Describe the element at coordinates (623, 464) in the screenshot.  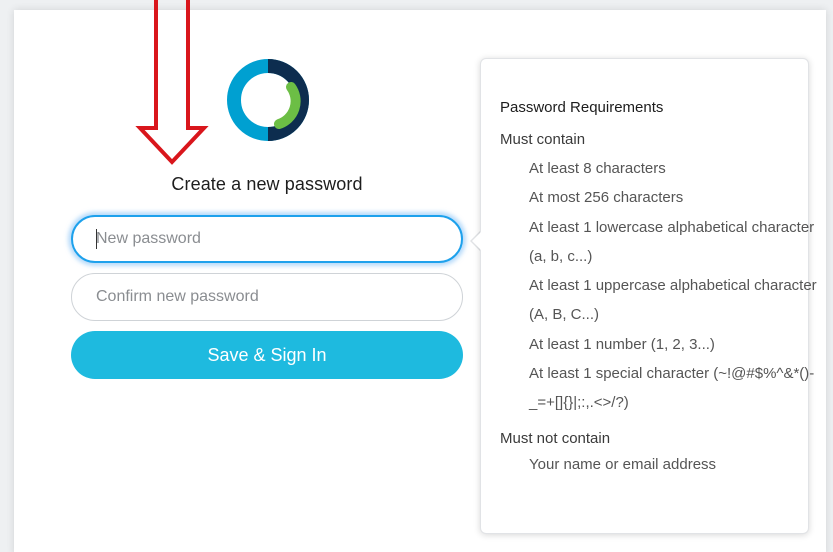
I see `requirement-item: Your name or email address` at that location.